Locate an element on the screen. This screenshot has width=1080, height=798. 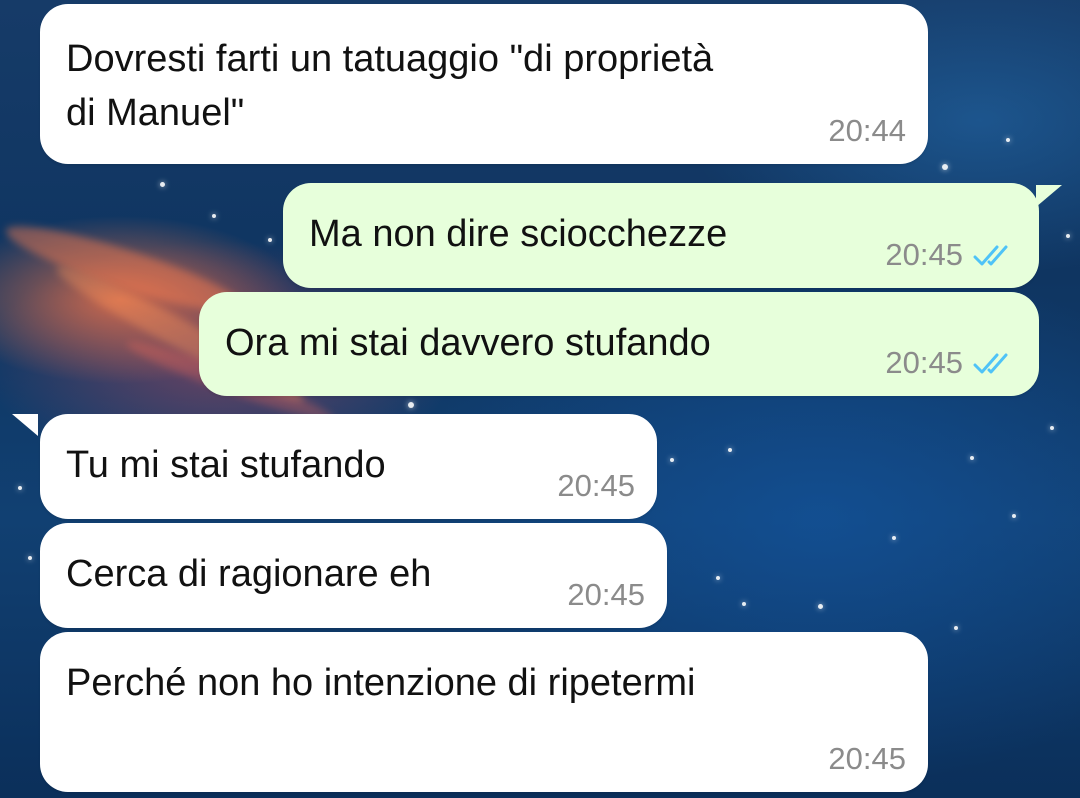
message-bubble-incoming: Cerca di ragionare eh 20:45 is located at coordinates (353, 575).